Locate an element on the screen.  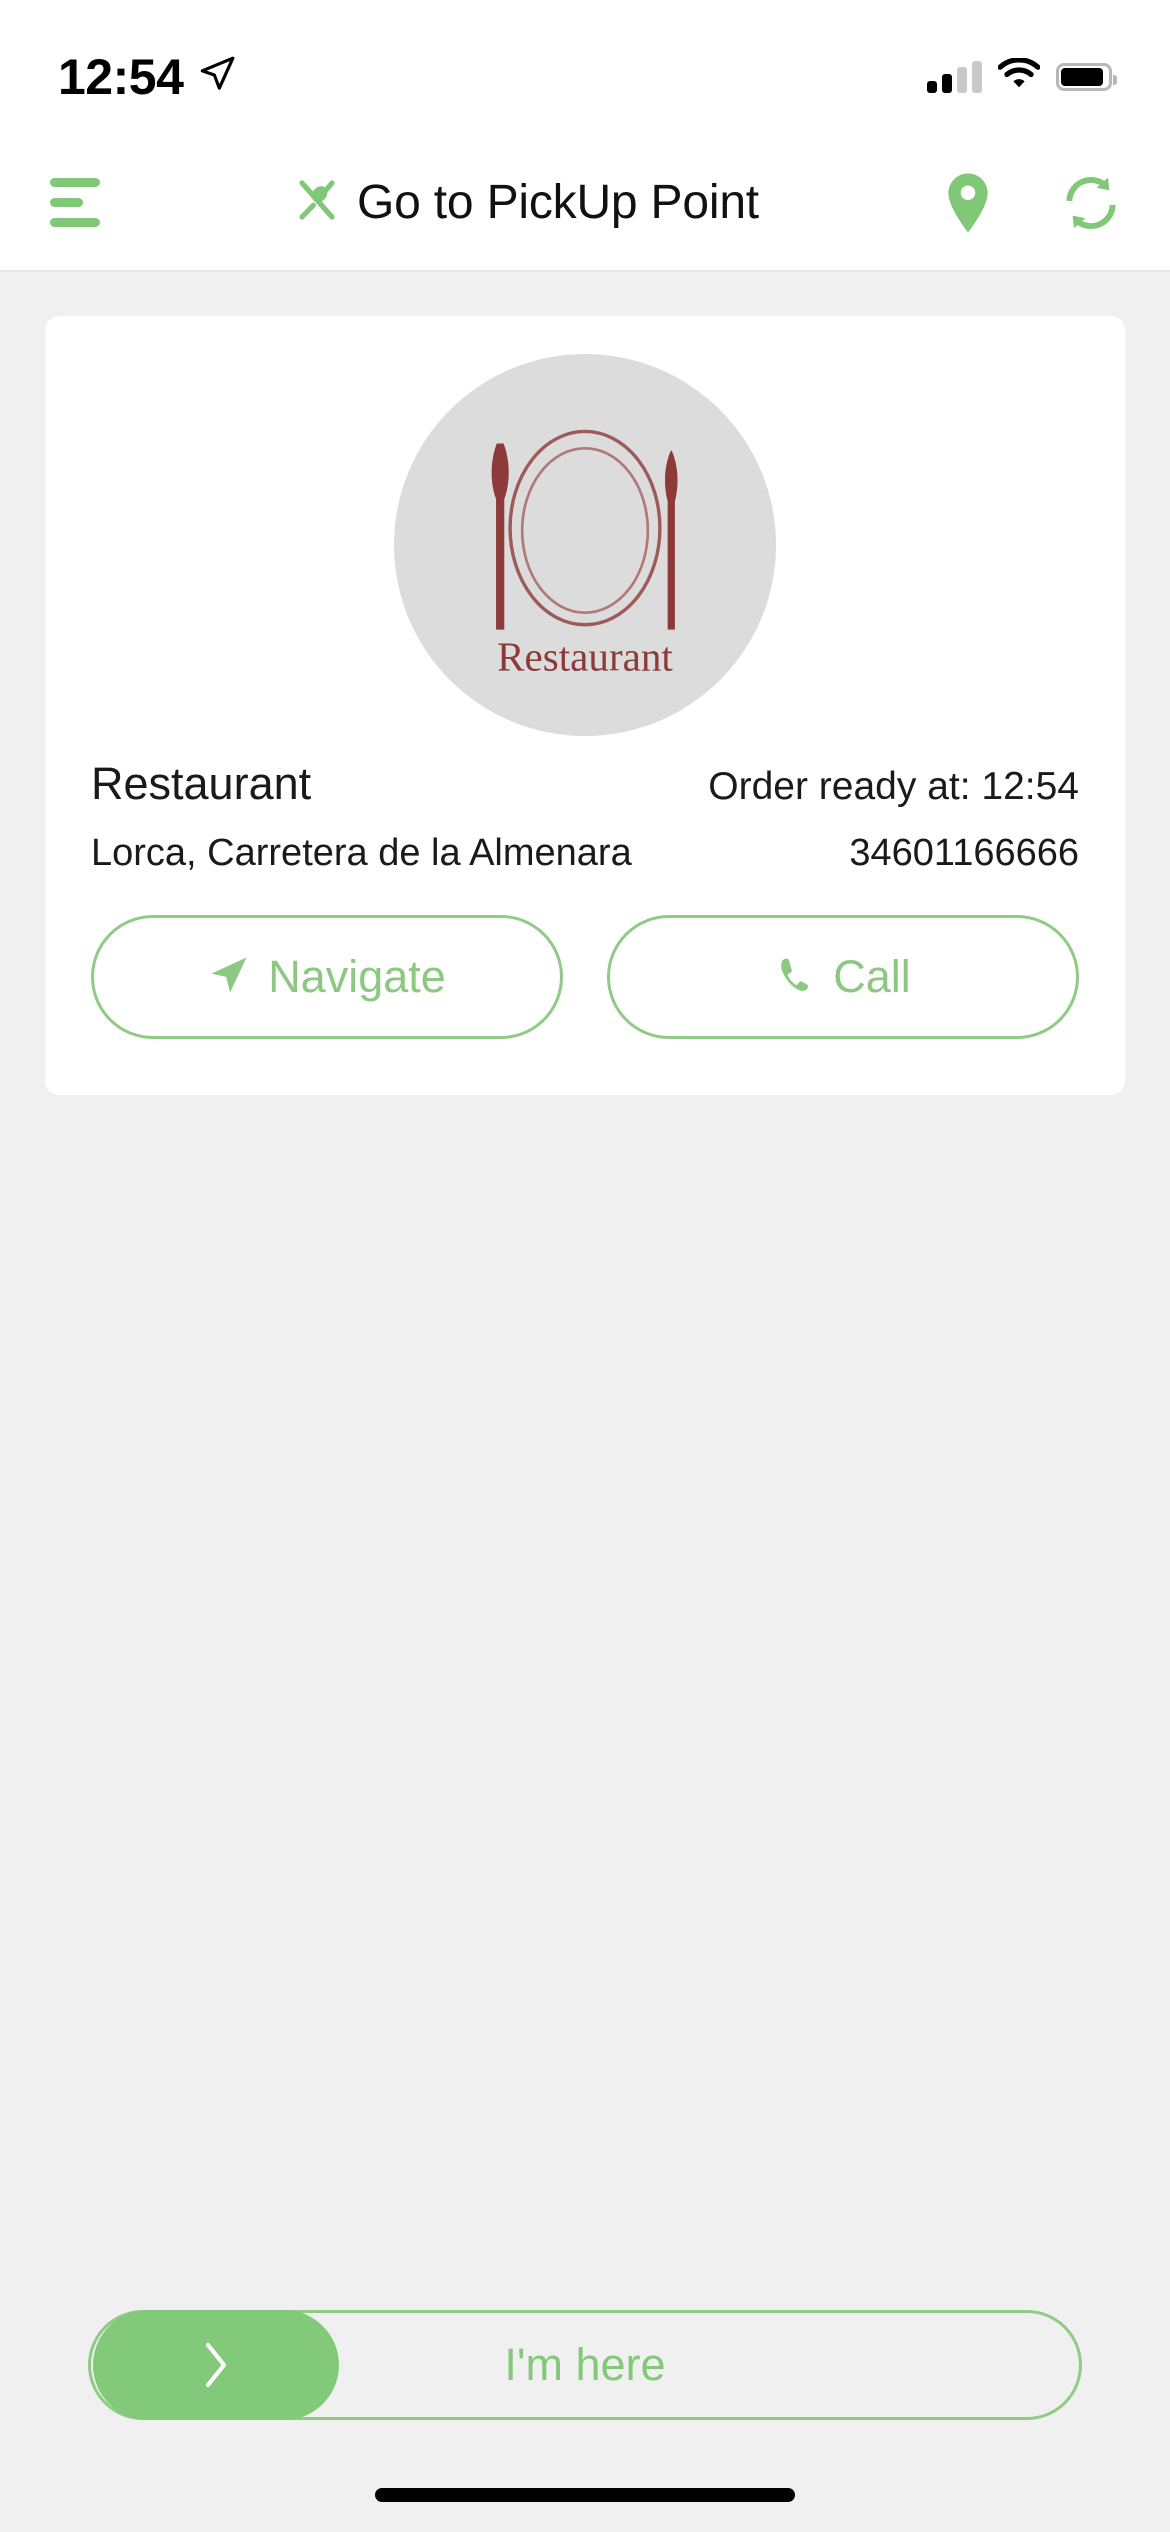
page-title: Go to PickUp Point is located at coordinates (526, 202).